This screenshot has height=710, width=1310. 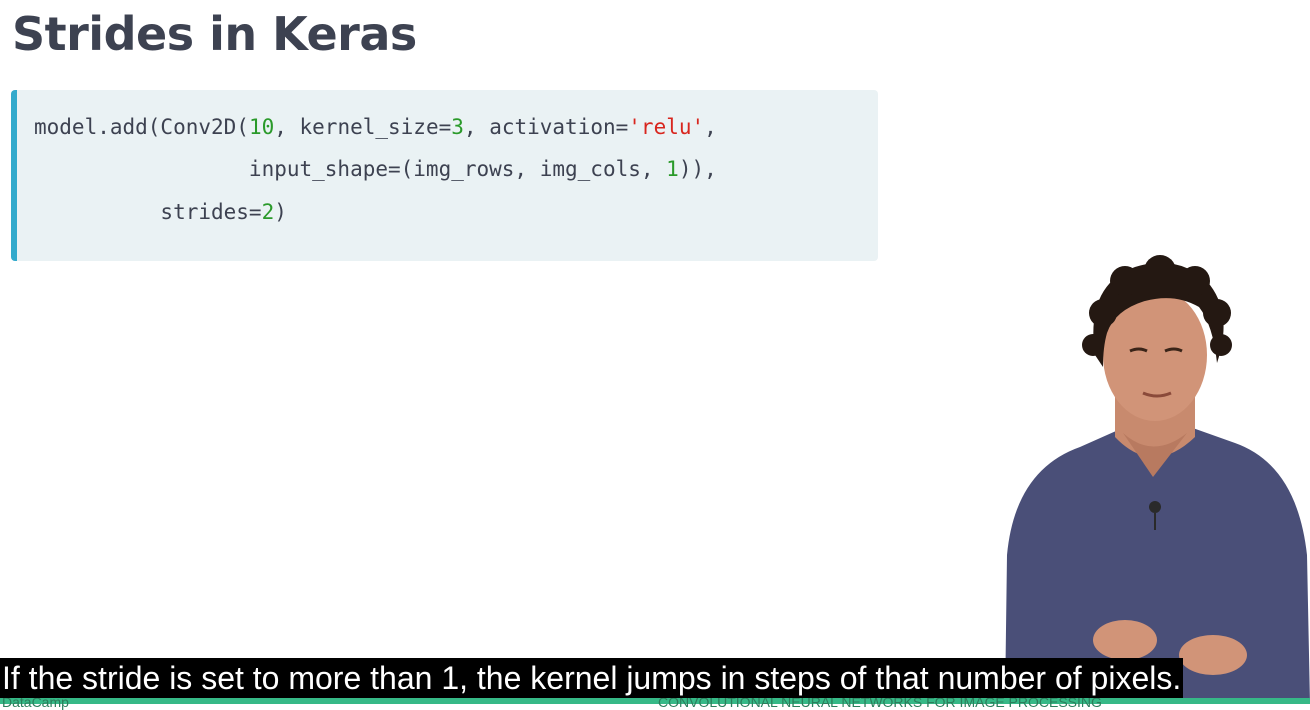 What do you see at coordinates (261, 127) in the screenshot?
I see `code-number-token: 10` at bounding box center [261, 127].